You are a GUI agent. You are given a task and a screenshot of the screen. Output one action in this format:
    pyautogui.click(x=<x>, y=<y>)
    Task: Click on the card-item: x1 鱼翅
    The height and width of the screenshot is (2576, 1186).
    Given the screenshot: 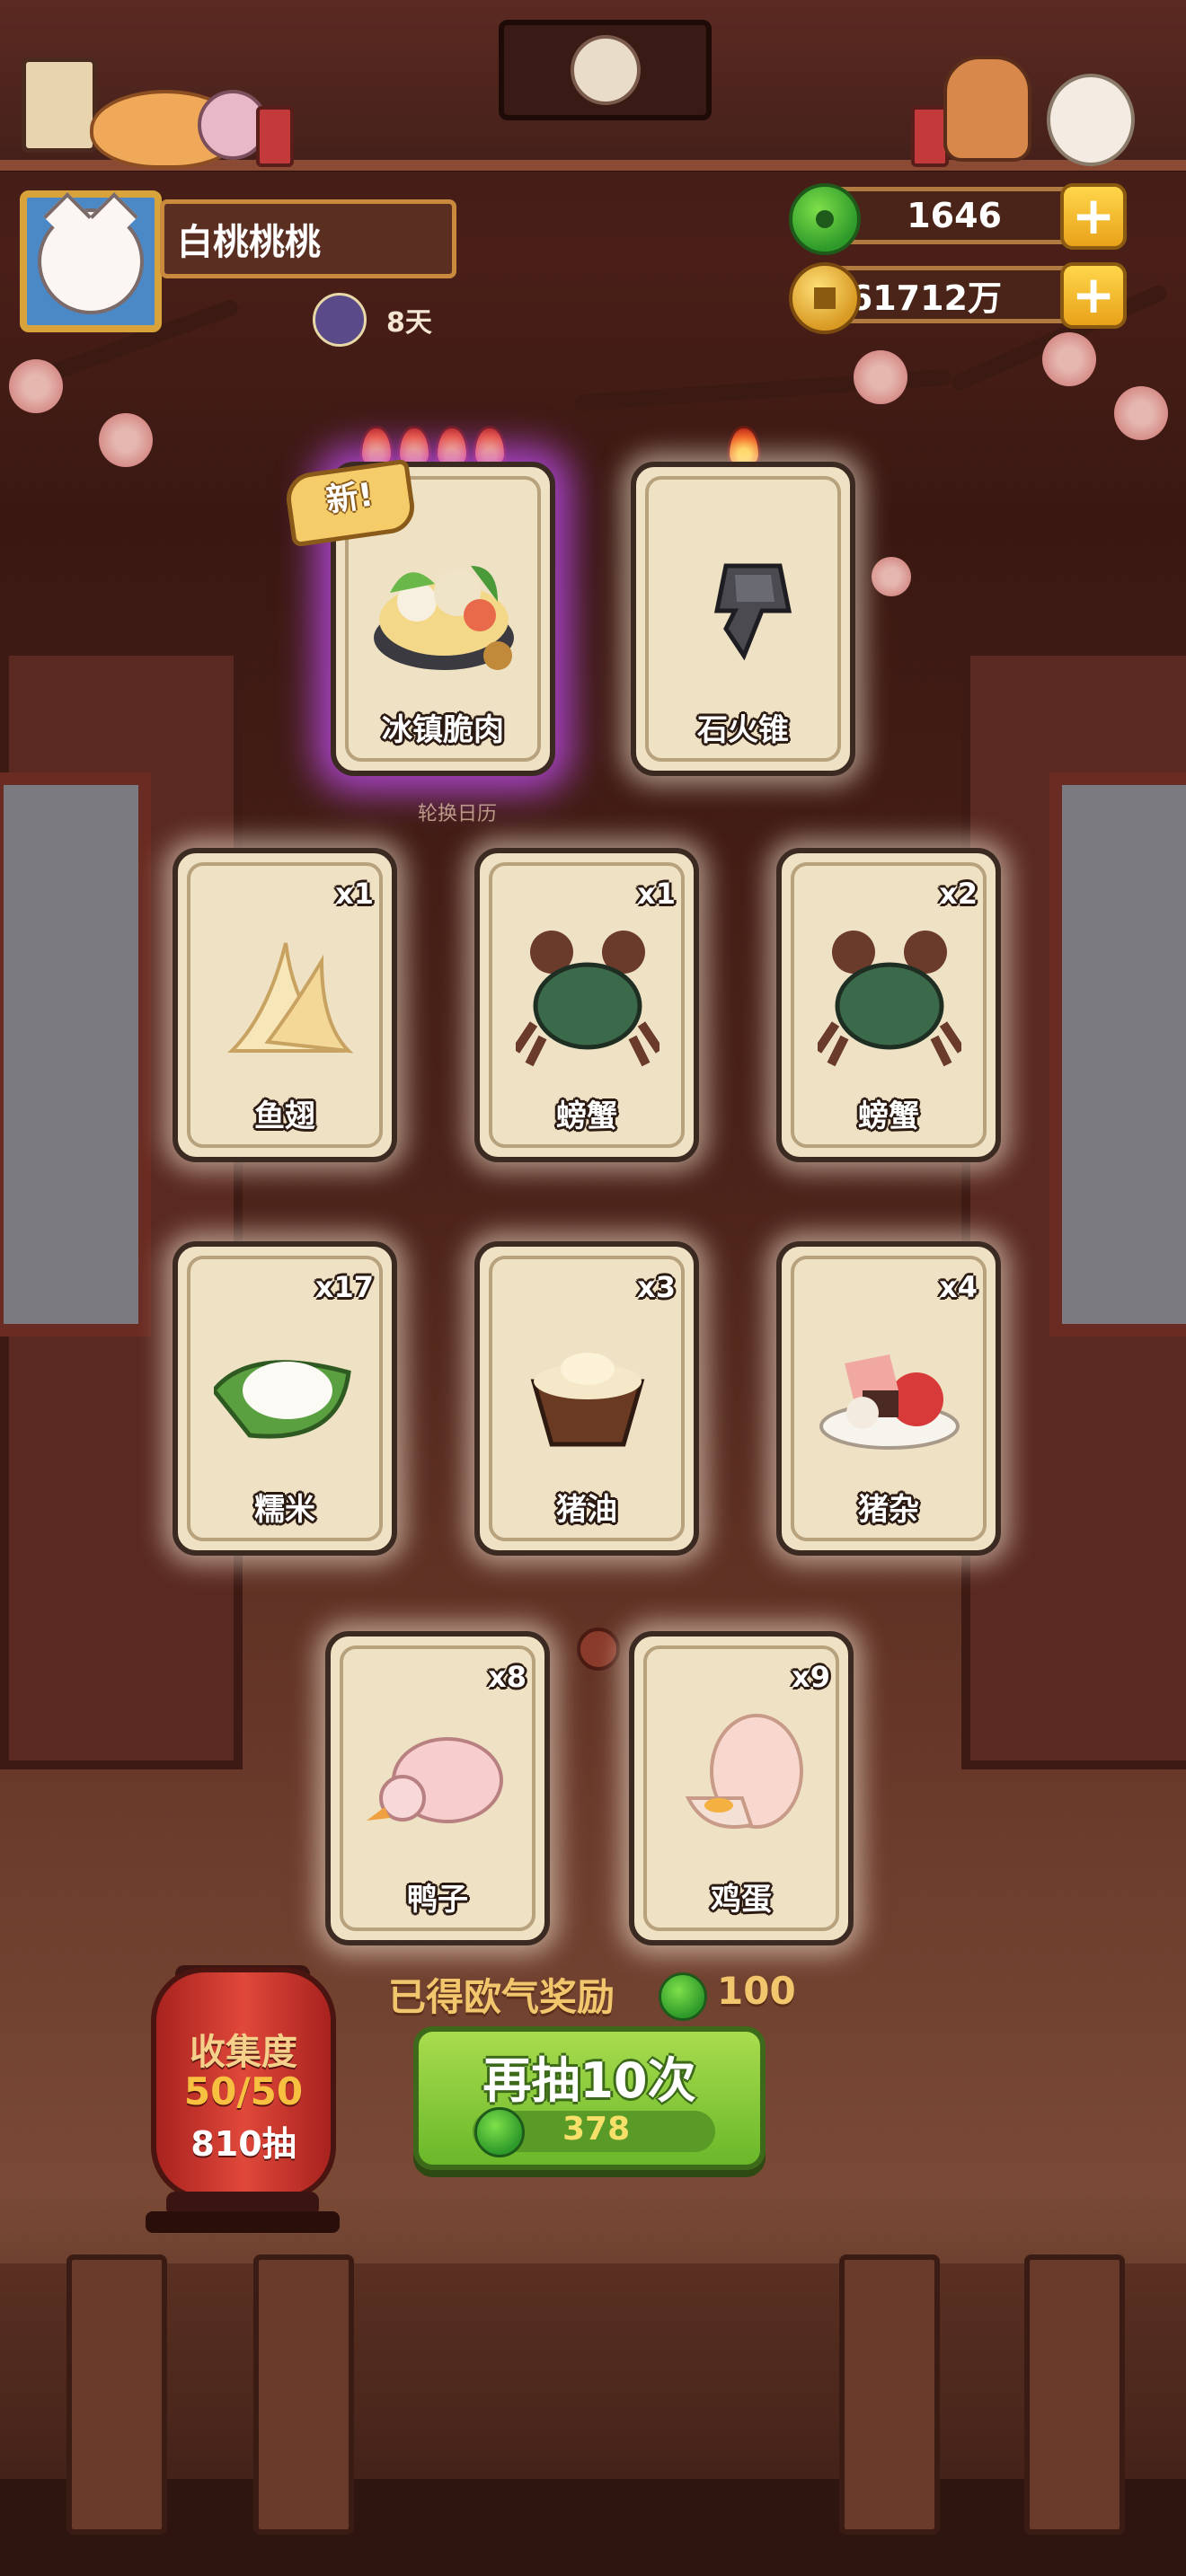 What is the action you would take?
    pyautogui.click(x=285, y=1005)
    